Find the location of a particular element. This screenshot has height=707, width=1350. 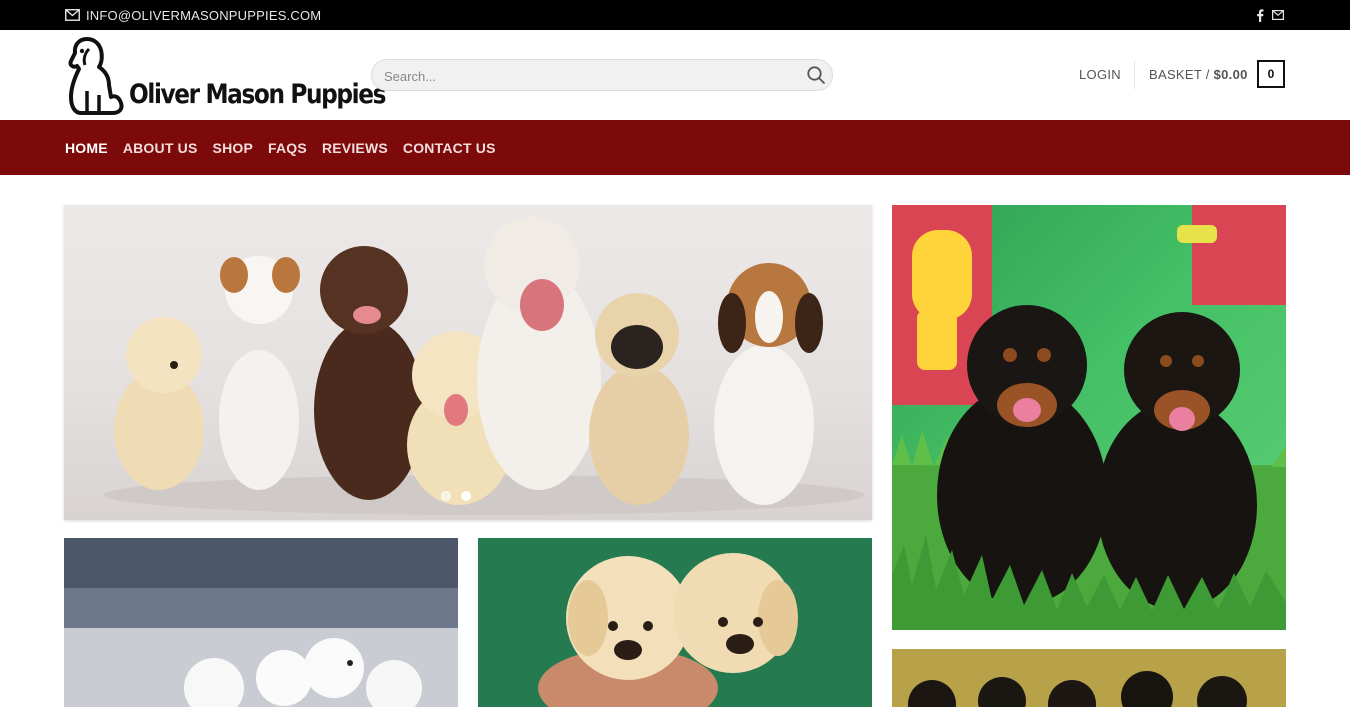

pomeranian-puppies-image is located at coordinates (261, 622).